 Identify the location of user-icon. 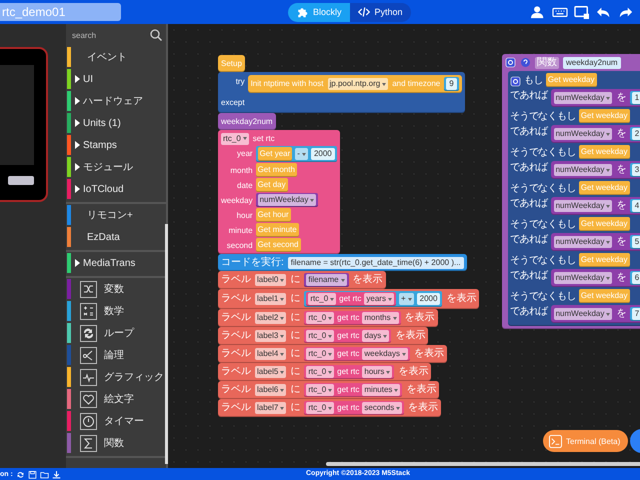
(538, 12).